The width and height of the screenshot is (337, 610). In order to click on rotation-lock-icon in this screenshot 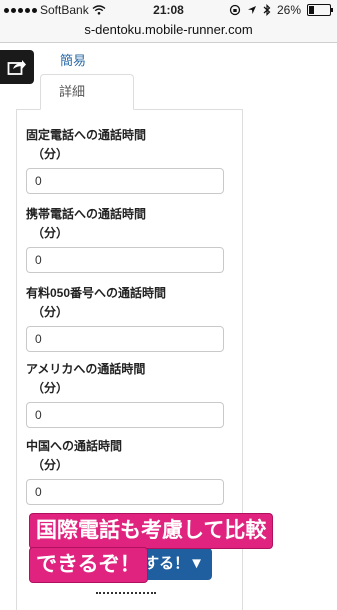, I will do `click(235, 10)`.